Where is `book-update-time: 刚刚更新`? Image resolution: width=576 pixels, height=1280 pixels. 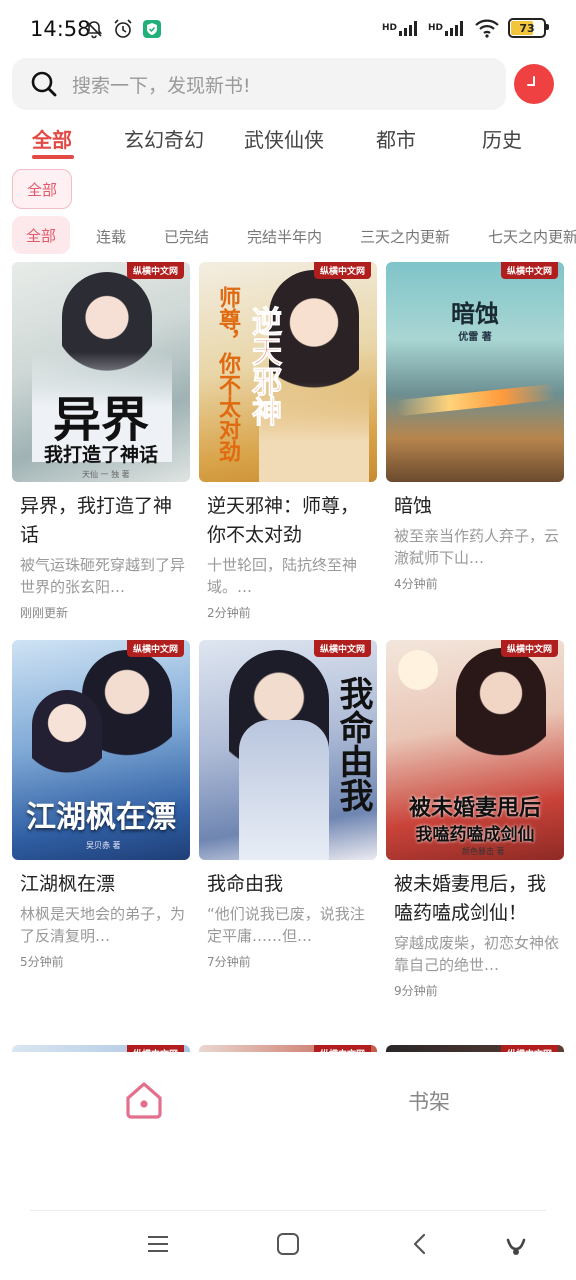 book-update-time: 刚刚更新 is located at coordinates (44, 613).